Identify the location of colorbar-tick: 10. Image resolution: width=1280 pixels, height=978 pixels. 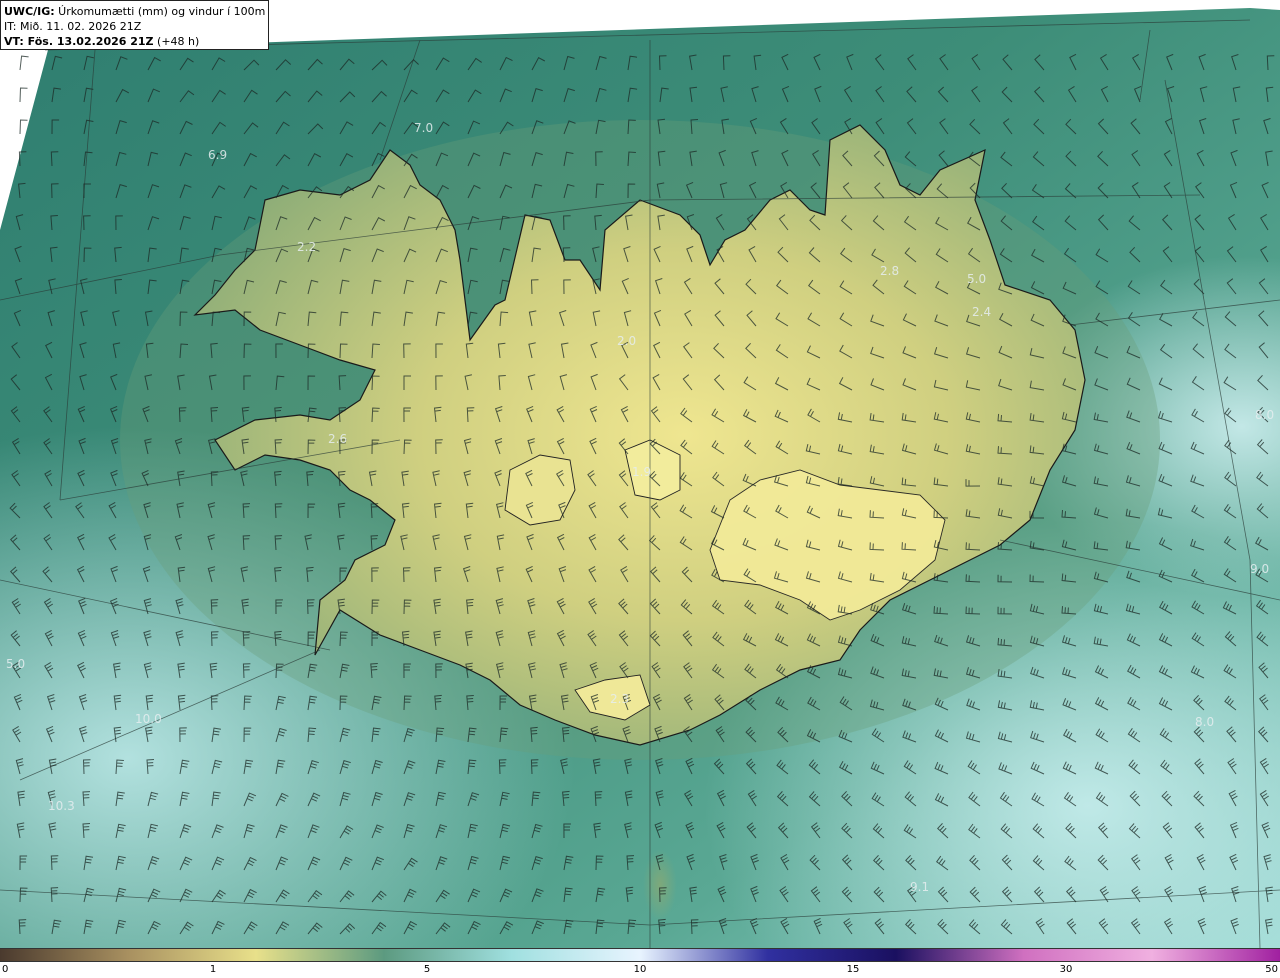
(640, 969).